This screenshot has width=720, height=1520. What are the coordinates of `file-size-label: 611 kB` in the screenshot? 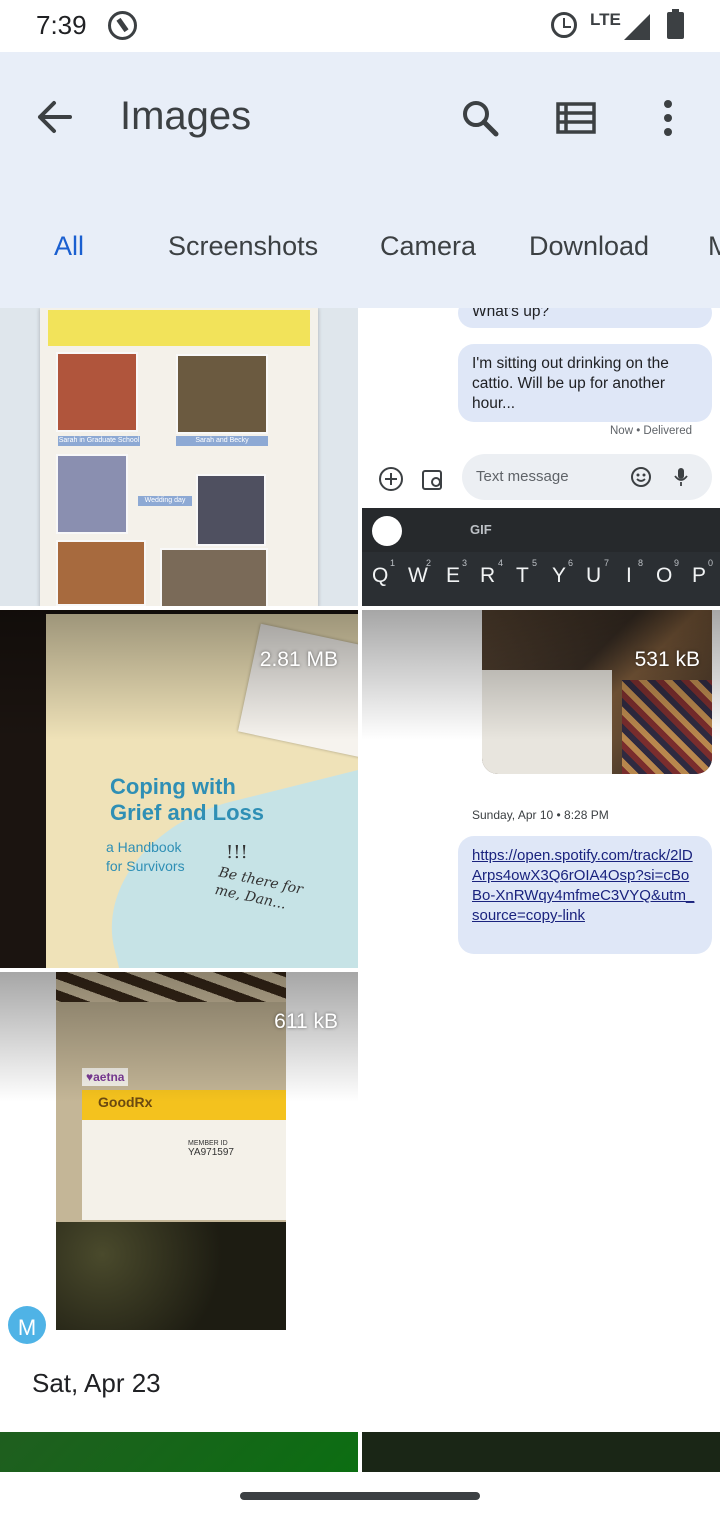 It's located at (306, 1021).